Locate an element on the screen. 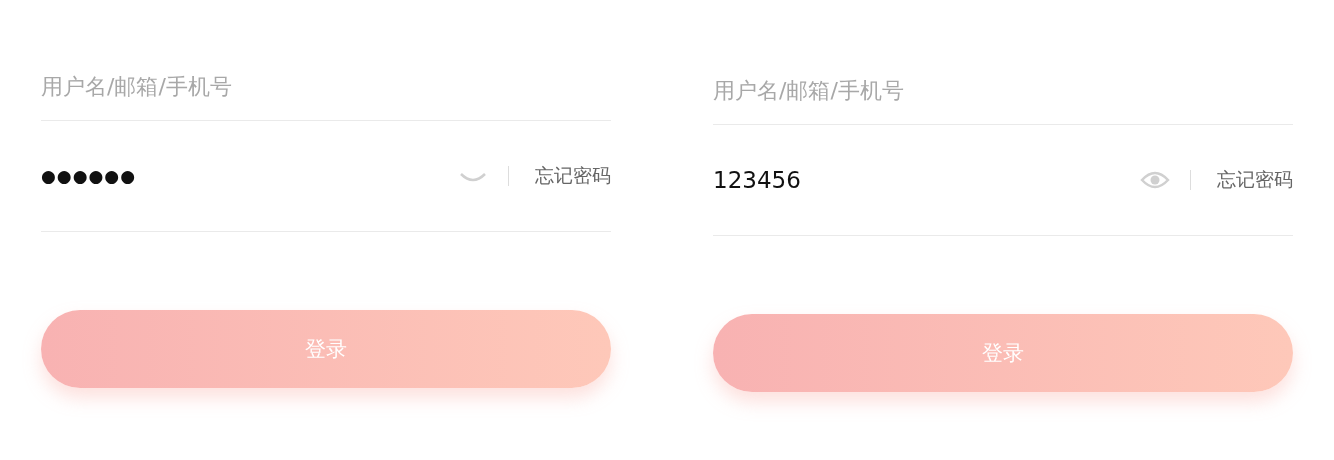 The image size is (1334, 460). password-field: 123456 is located at coordinates (926, 180).